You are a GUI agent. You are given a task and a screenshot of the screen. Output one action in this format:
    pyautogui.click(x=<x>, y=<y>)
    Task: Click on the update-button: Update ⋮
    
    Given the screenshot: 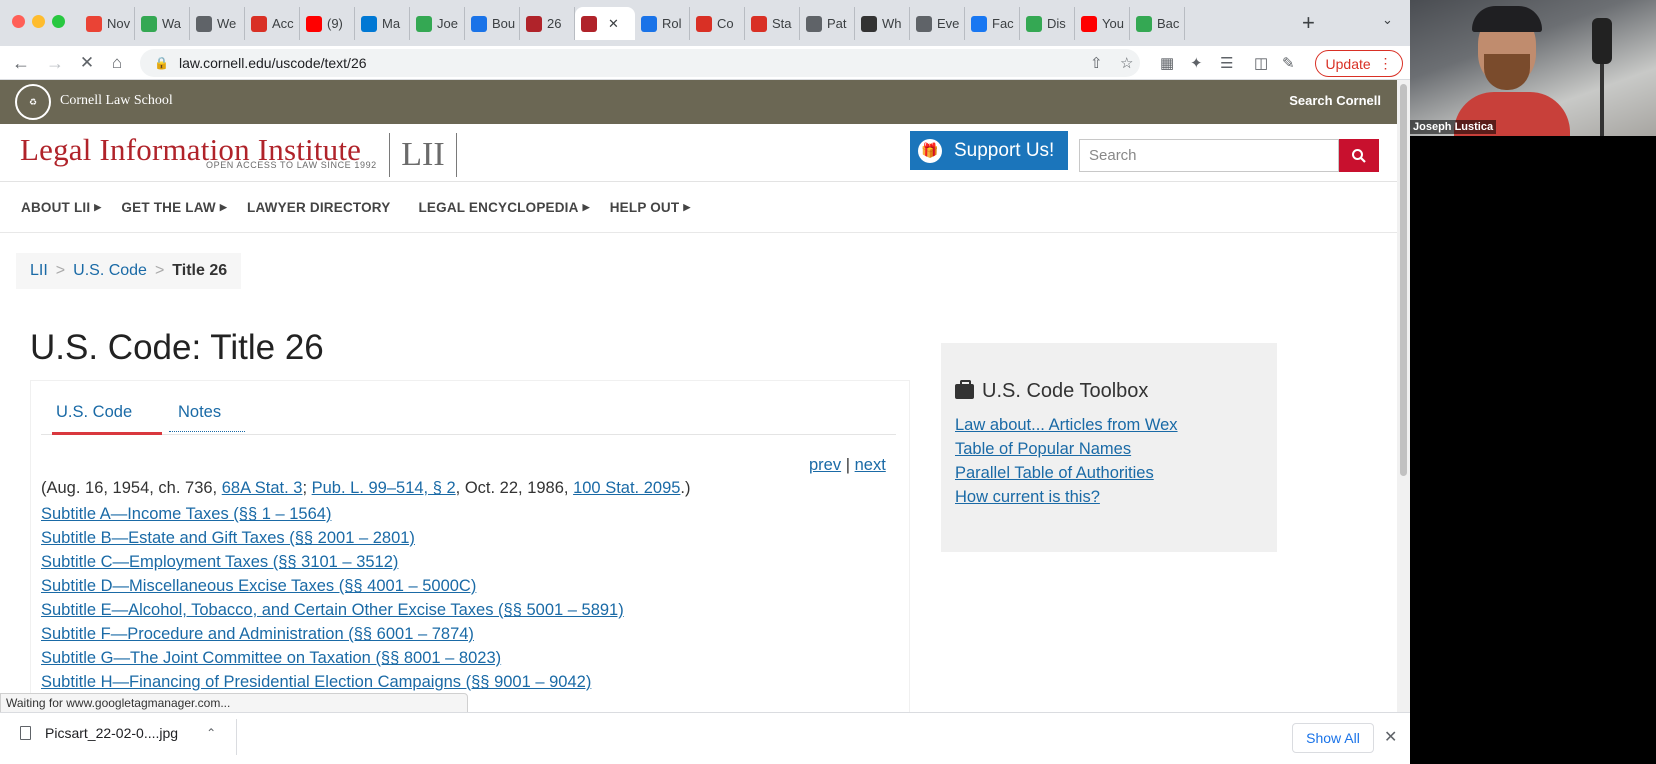 What is the action you would take?
    pyautogui.click(x=1359, y=63)
    